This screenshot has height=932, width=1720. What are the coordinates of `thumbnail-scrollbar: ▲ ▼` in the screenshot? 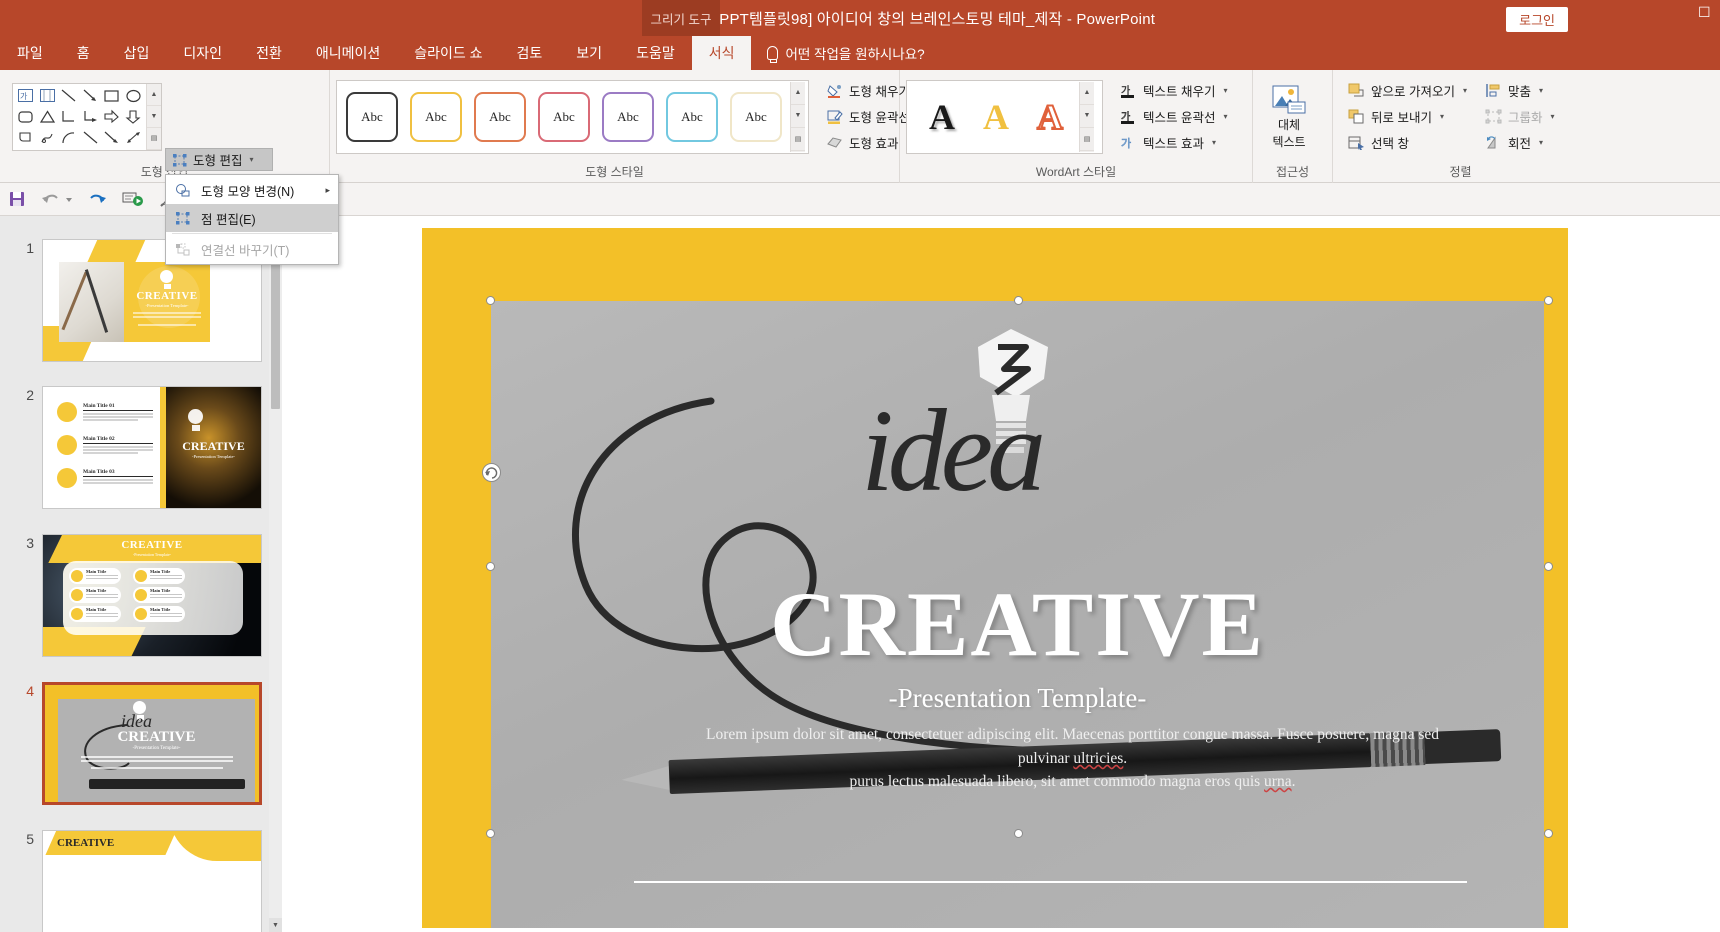 It's located at (275, 574).